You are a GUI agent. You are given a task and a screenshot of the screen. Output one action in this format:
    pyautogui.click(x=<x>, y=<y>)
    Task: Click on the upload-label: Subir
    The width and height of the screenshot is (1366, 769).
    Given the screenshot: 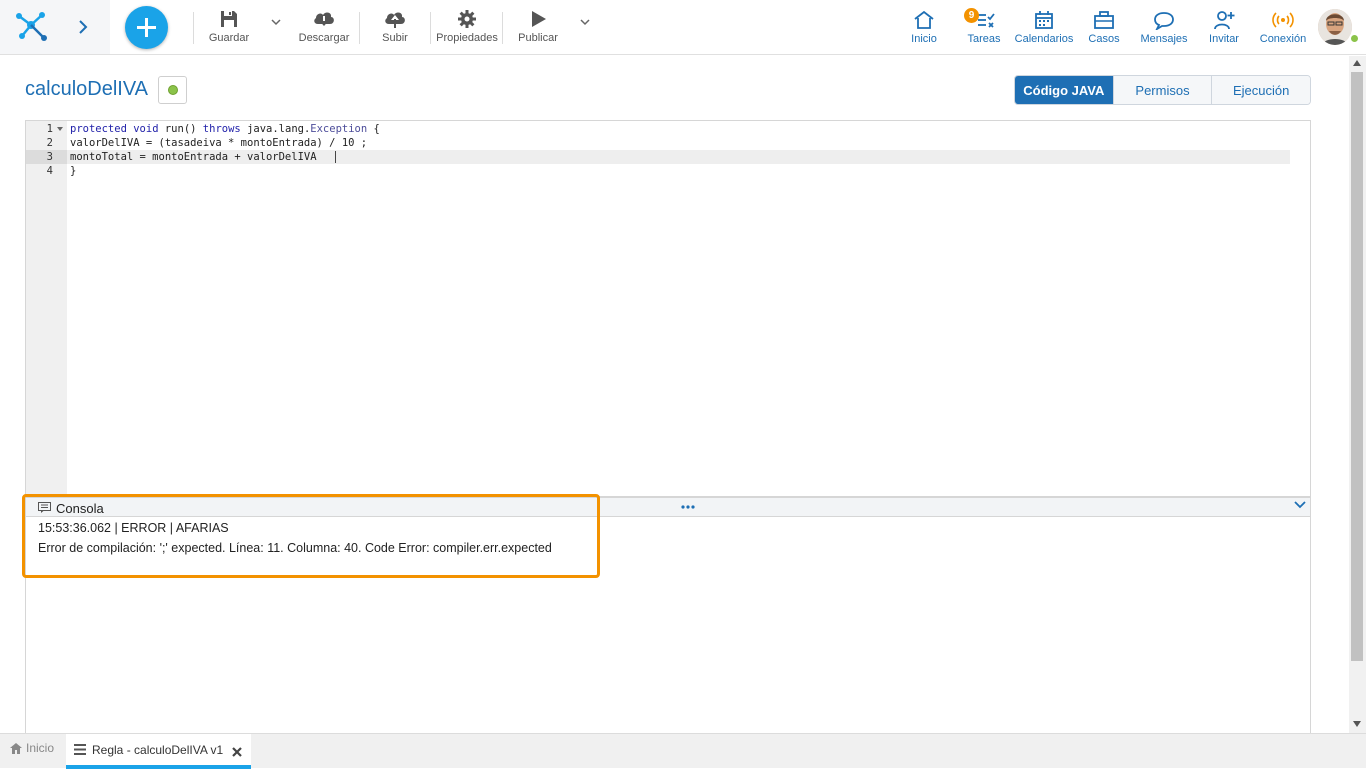 What is the action you would take?
    pyautogui.click(x=395, y=38)
    